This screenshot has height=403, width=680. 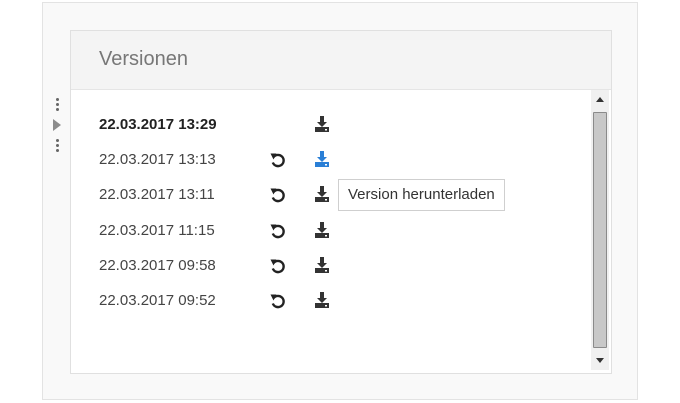 I want to click on version-row: 22.03.2017 09:52, so click(x=331, y=310).